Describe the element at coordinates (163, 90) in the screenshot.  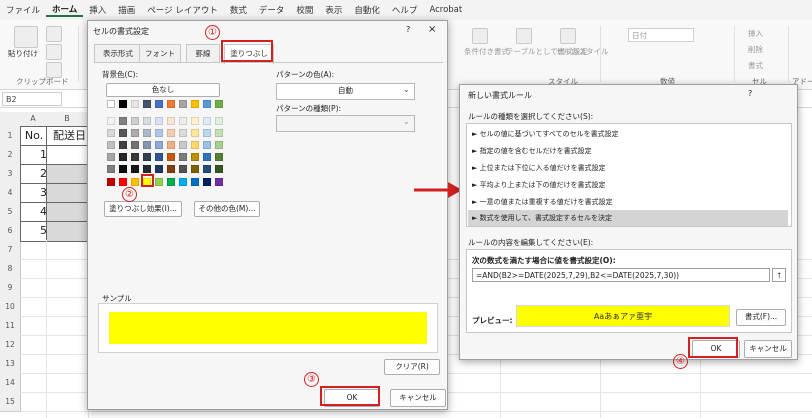
I see `no-color-button: 色なし` at that location.